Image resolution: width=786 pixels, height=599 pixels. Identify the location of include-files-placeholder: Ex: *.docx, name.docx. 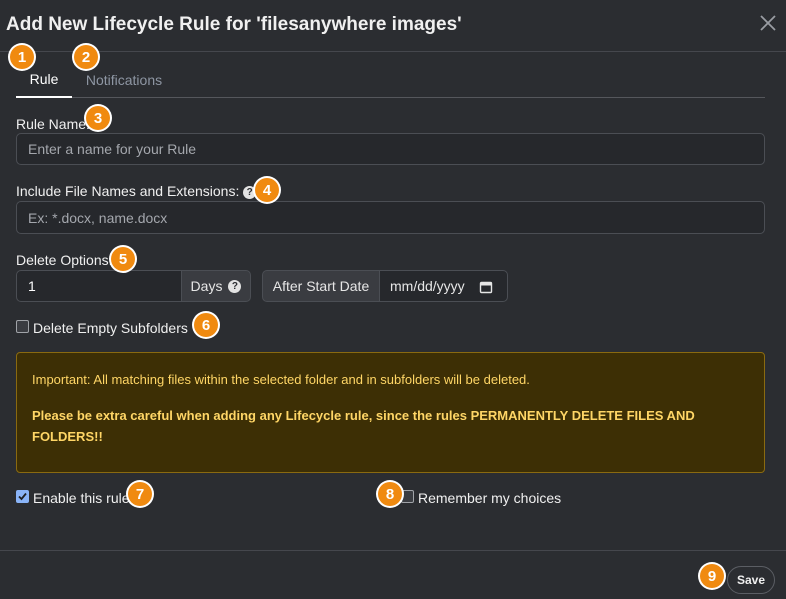
(98, 217).